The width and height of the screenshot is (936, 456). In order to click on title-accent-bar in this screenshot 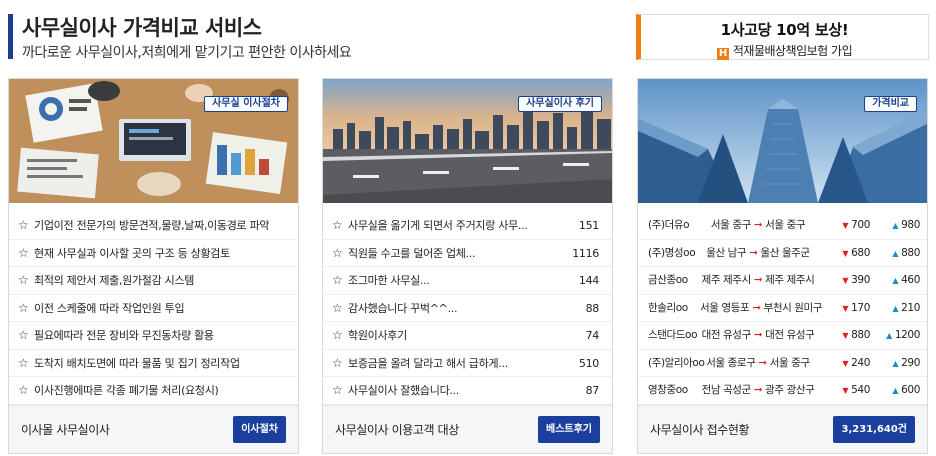, I will do `click(10, 36)`.